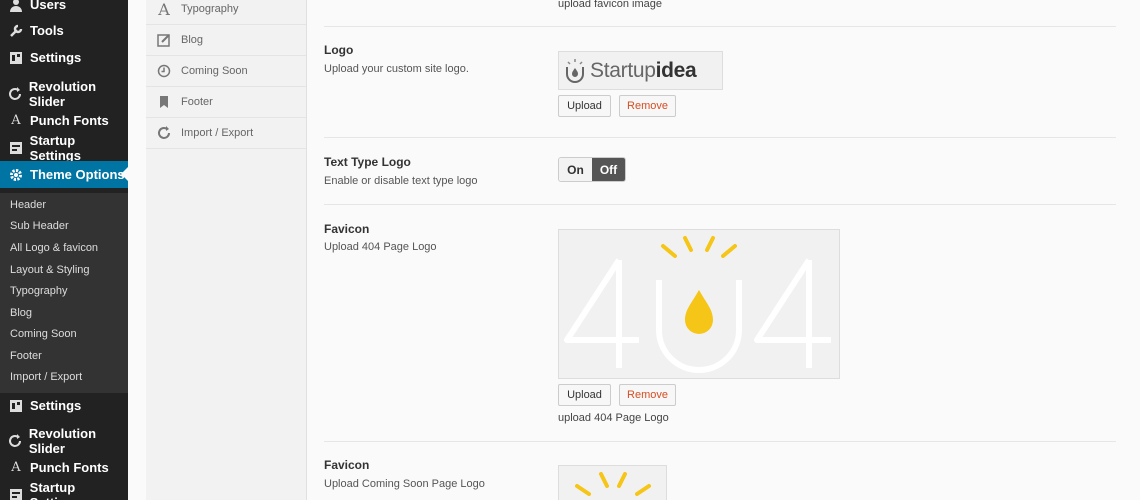  I want to click on menu-item-punch-fonts-2: A Punch Fonts, so click(64, 467).